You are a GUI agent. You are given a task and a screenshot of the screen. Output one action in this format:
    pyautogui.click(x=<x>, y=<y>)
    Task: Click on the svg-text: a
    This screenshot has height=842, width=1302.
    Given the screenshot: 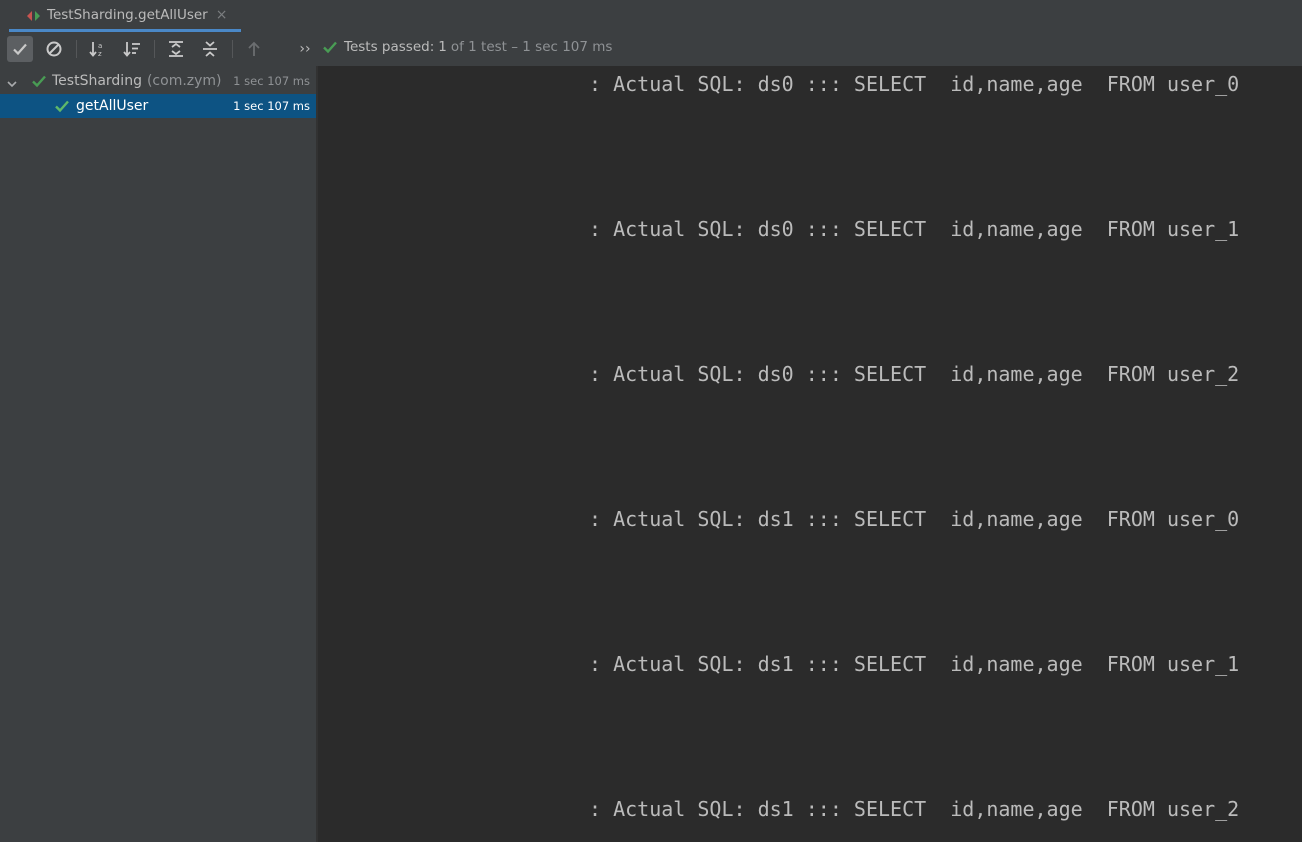 What is the action you would take?
    pyautogui.click(x=100, y=46)
    